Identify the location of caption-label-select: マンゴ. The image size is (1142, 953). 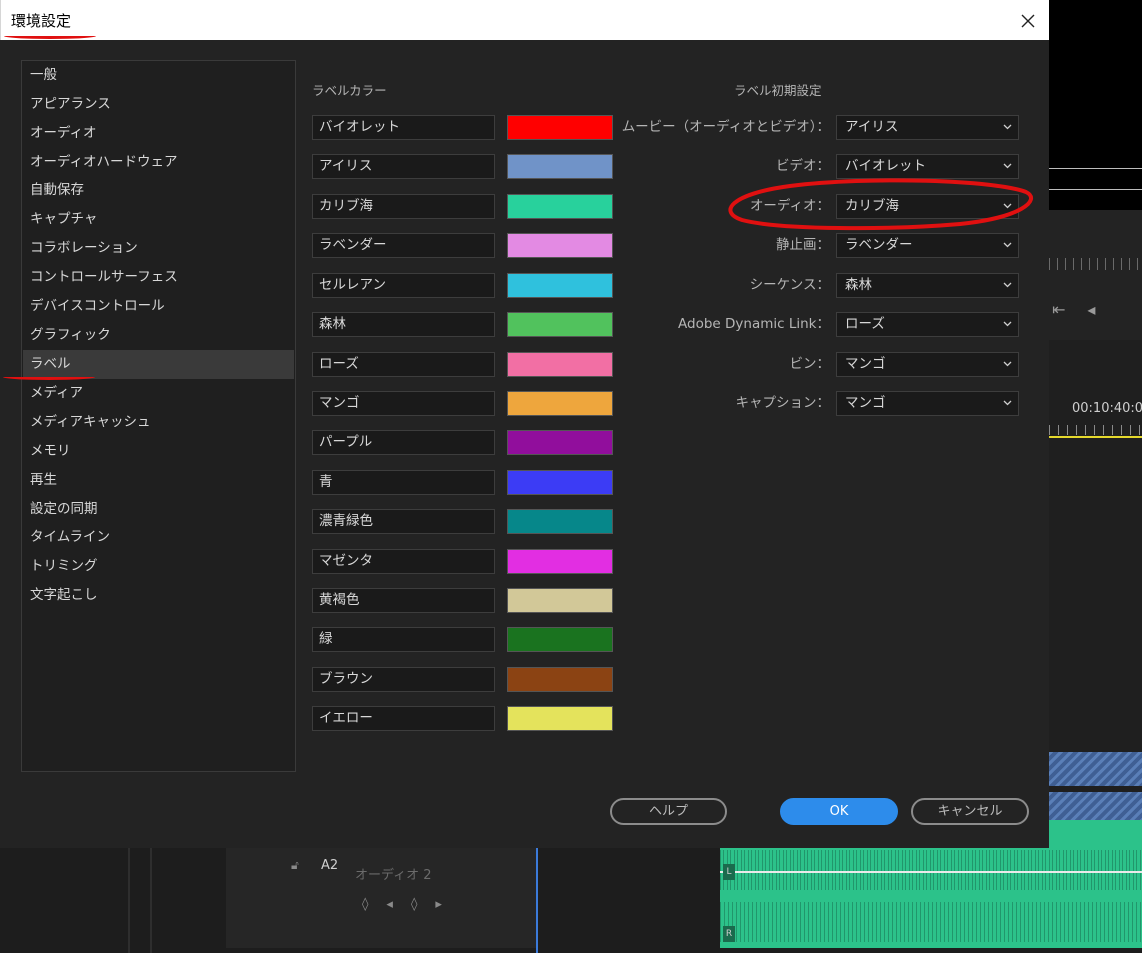
(927, 403).